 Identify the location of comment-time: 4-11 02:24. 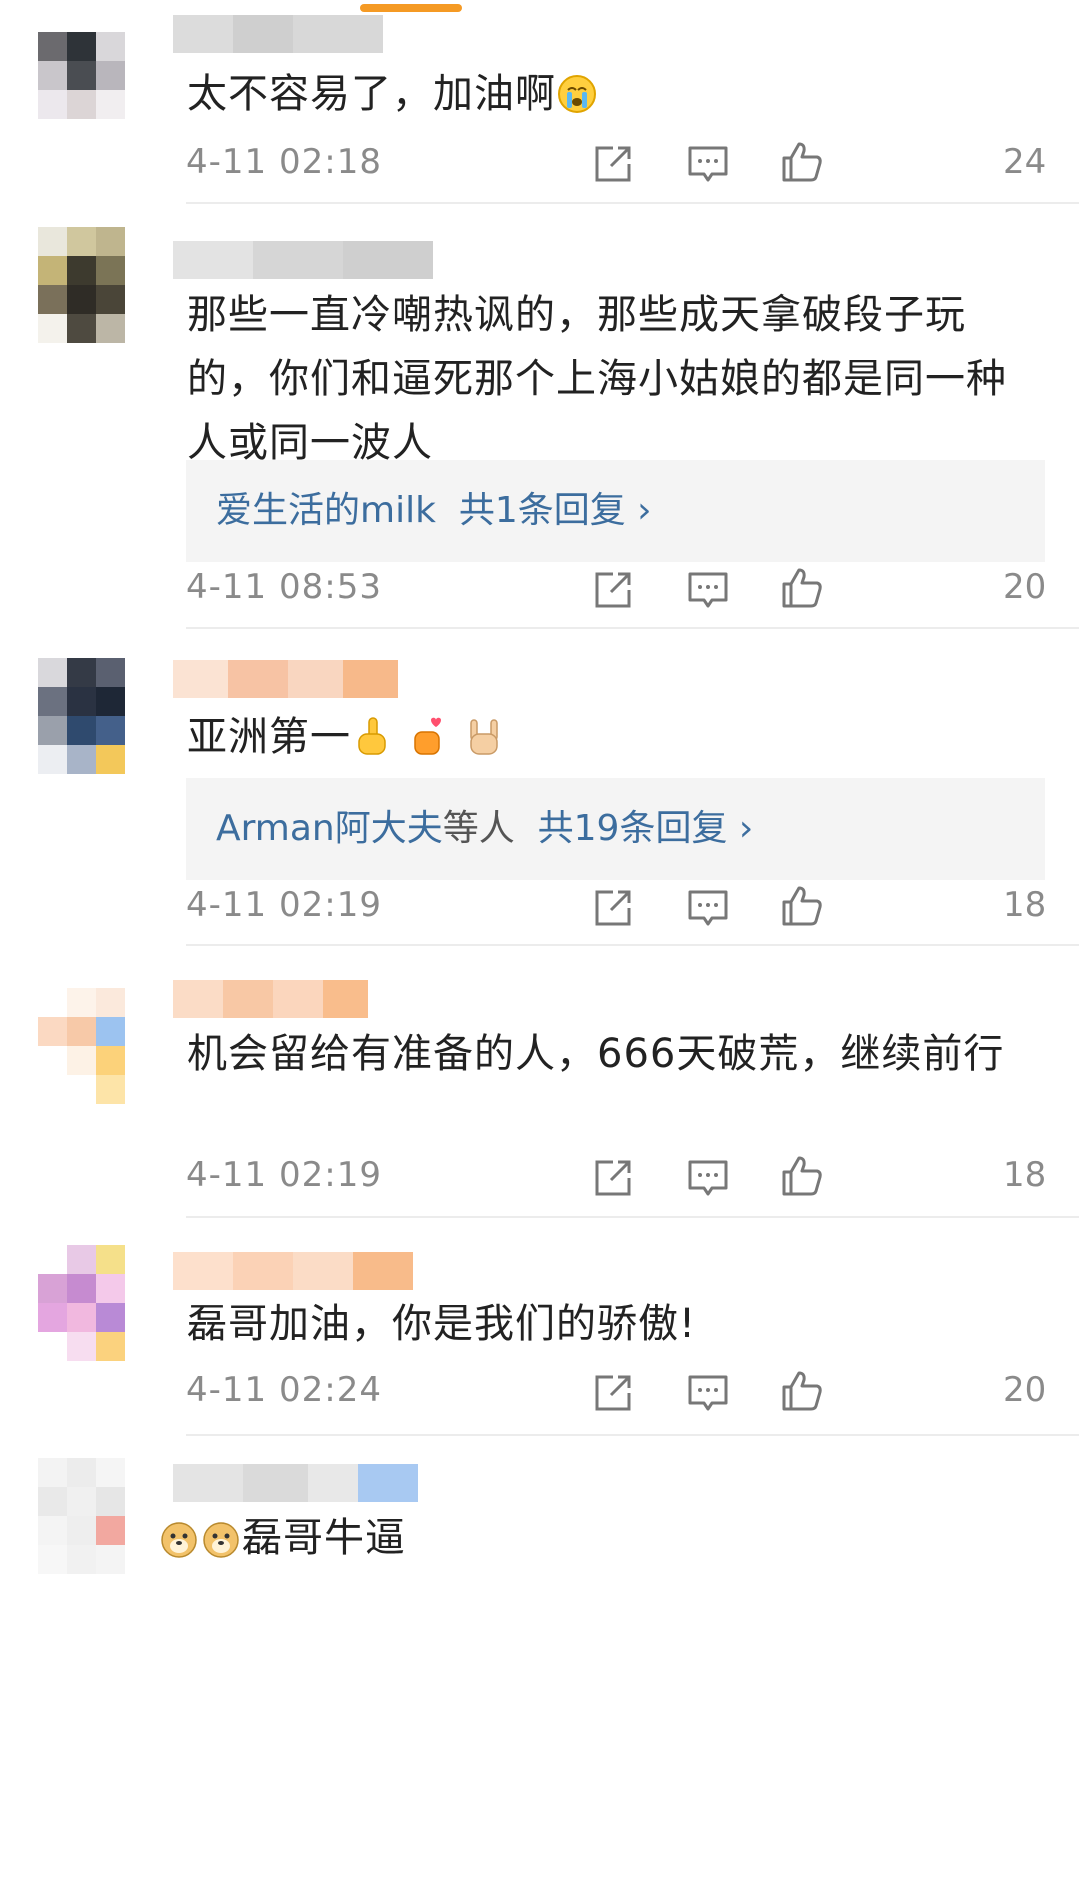
(284, 1390).